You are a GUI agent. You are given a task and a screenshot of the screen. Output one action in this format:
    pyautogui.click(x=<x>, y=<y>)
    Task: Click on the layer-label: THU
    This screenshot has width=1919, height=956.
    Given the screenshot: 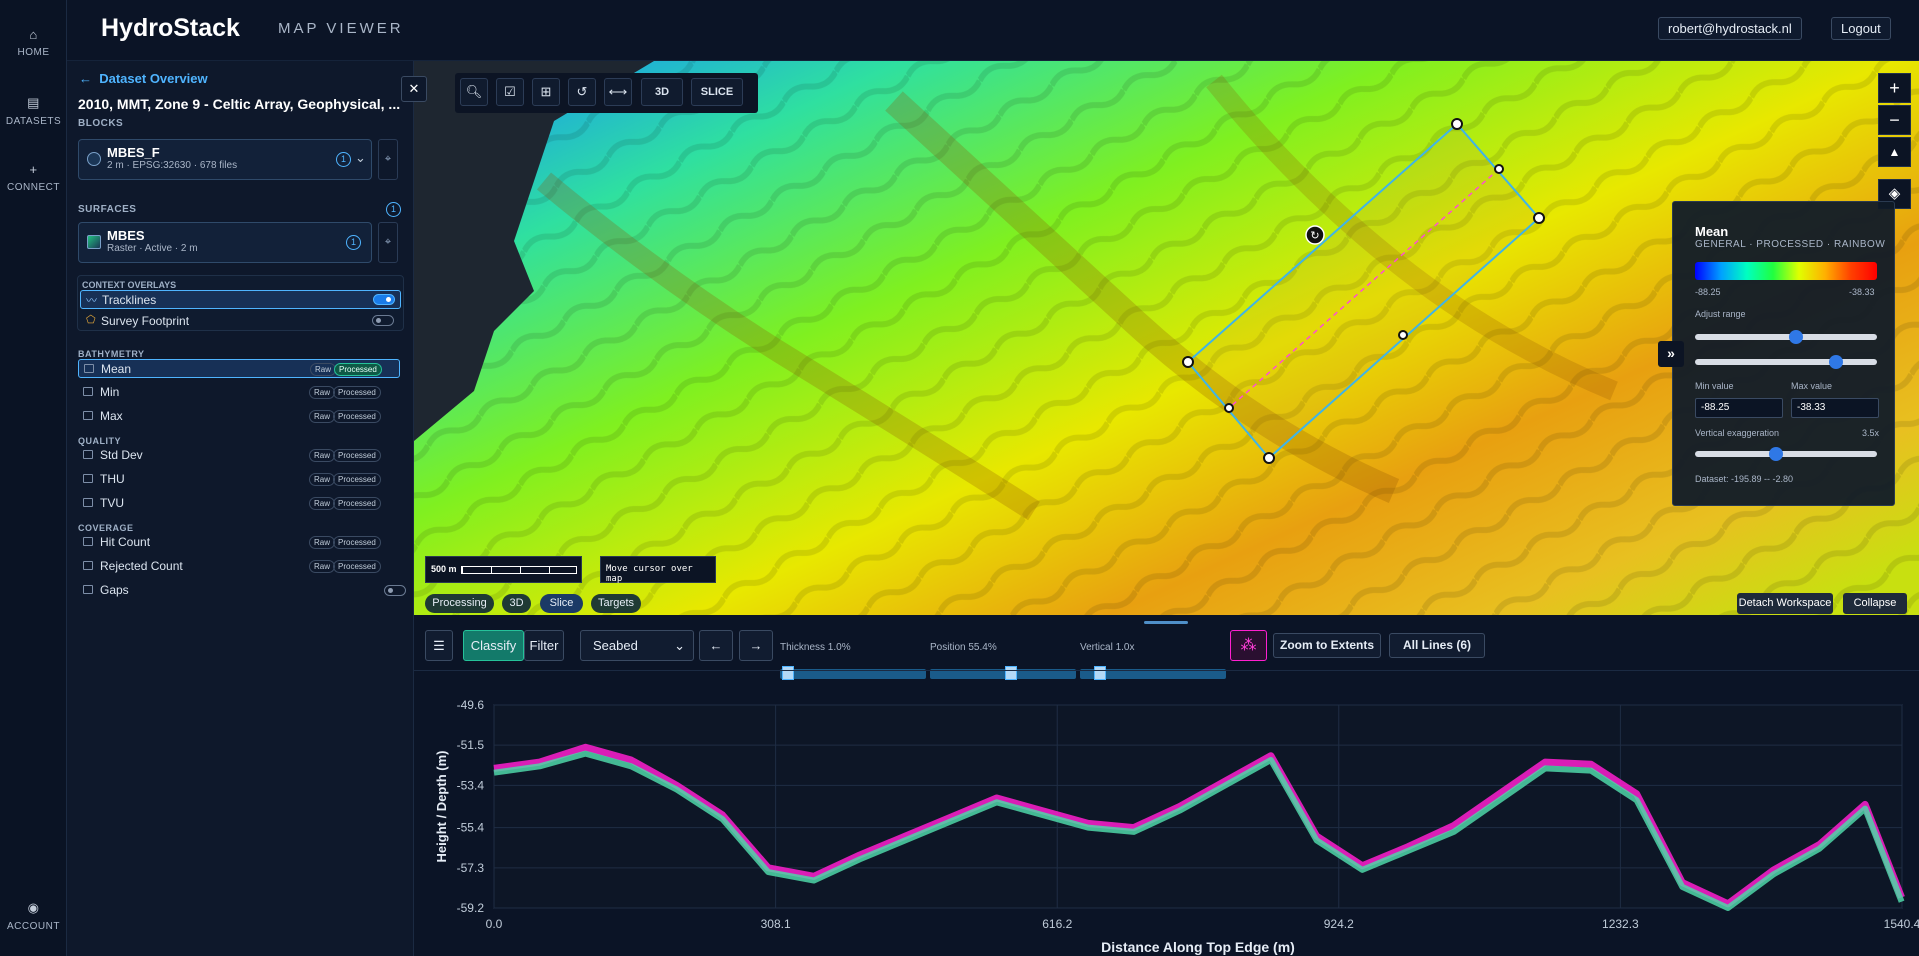 What is the action you would take?
    pyautogui.click(x=112, y=479)
    